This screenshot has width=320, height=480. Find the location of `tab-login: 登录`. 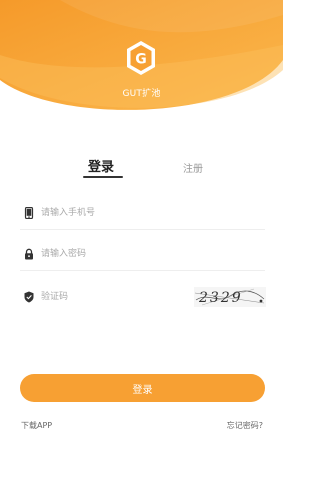

tab-login: 登录 is located at coordinates (101, 165).